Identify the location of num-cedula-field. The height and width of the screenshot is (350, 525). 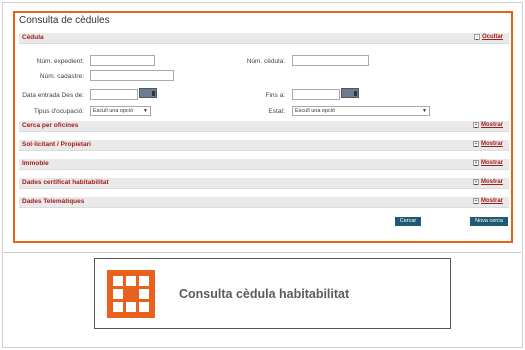
(330, 60).